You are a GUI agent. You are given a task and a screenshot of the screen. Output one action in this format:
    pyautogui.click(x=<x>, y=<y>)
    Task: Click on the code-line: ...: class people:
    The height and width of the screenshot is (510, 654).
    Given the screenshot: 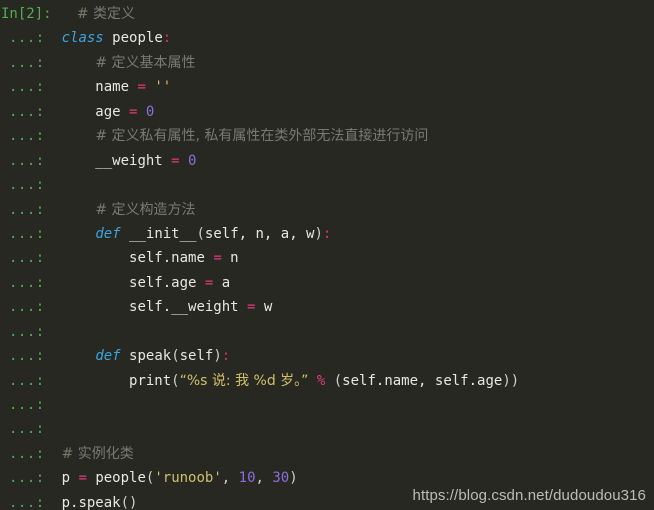 What is the action you would take?
    pyautogui.click(x=327, y=38)
    